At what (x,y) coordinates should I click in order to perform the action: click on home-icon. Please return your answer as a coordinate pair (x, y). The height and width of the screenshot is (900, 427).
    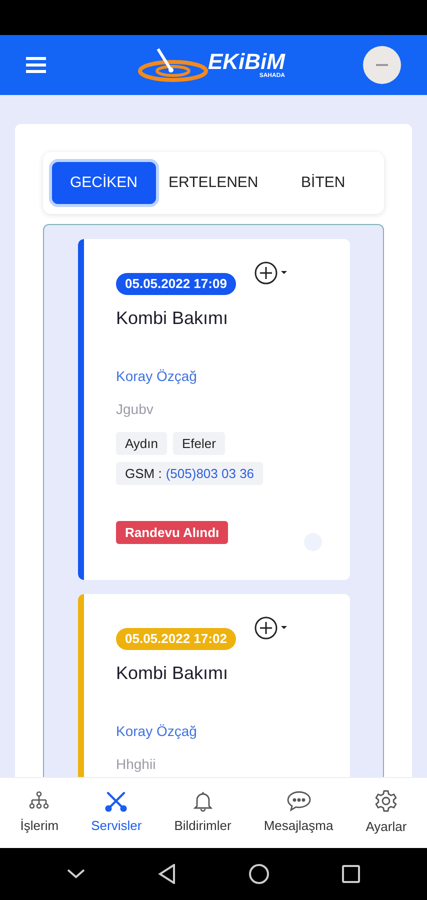
    Looking at the image, I should click on (259, 874).